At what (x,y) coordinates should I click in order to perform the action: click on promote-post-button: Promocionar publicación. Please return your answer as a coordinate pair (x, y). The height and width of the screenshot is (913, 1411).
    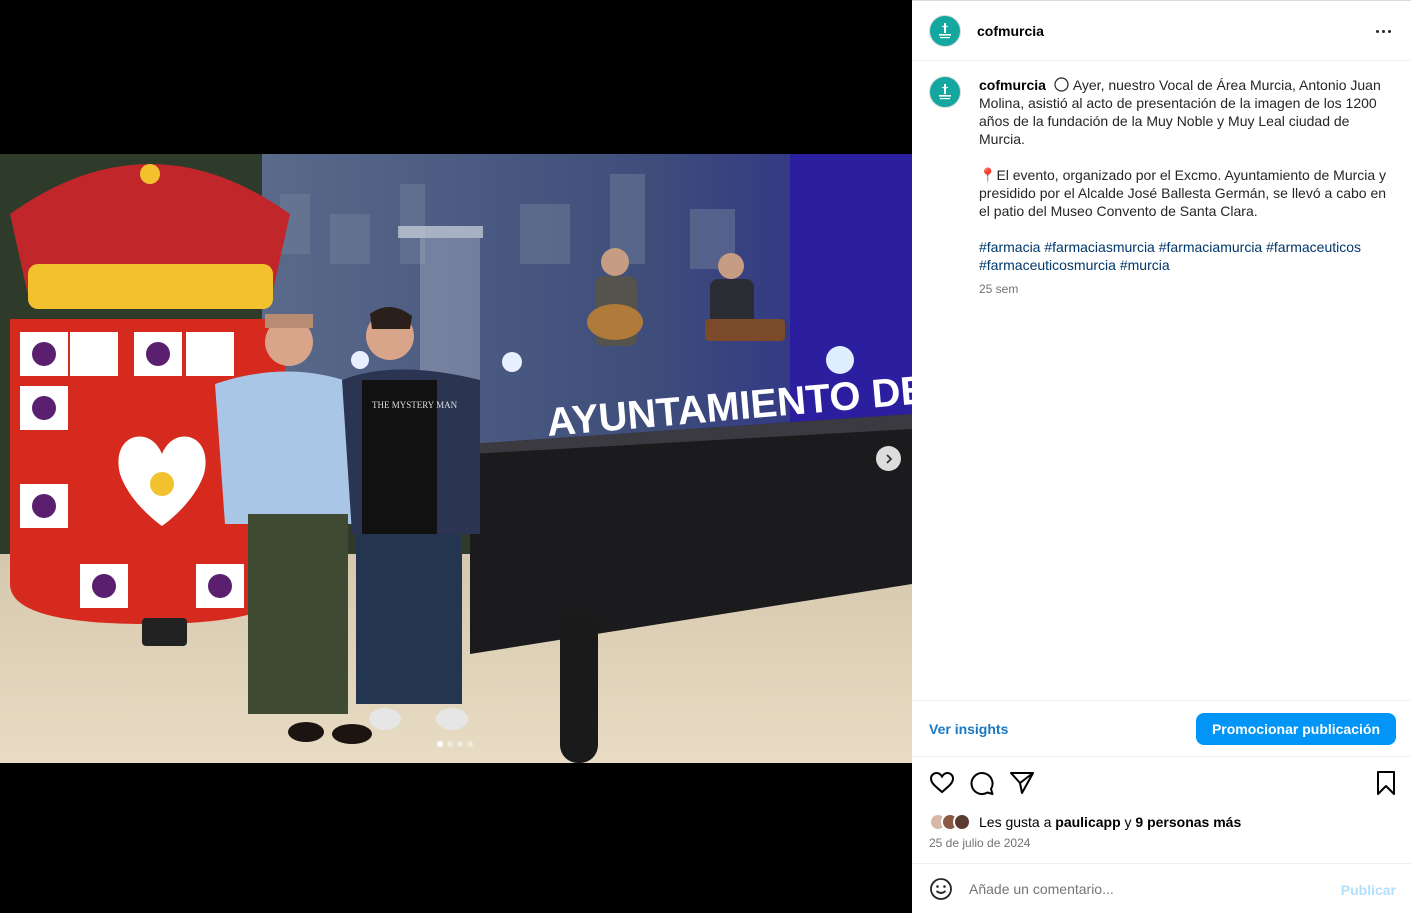
    Looking at the image, I should click on (1295, 728).